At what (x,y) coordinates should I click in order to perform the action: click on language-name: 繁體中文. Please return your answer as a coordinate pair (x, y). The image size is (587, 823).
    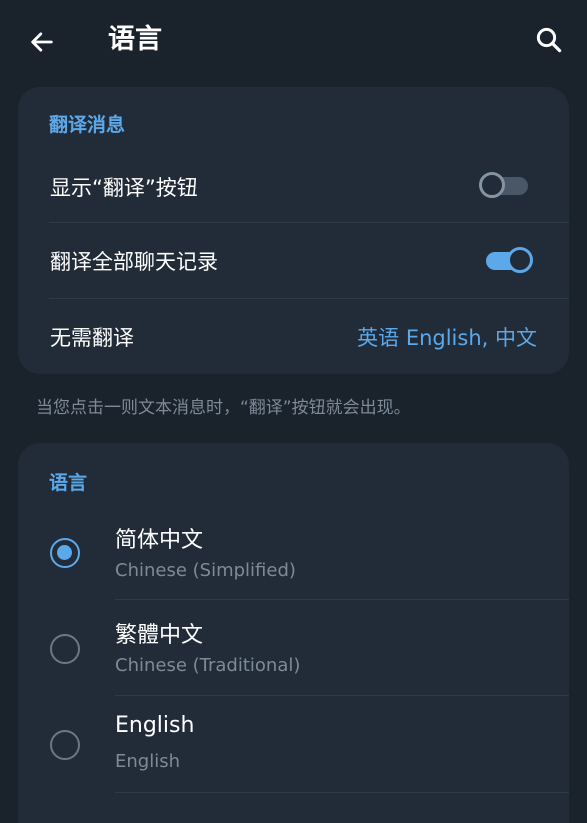
    Looking at the image, I should click on (159, 635).